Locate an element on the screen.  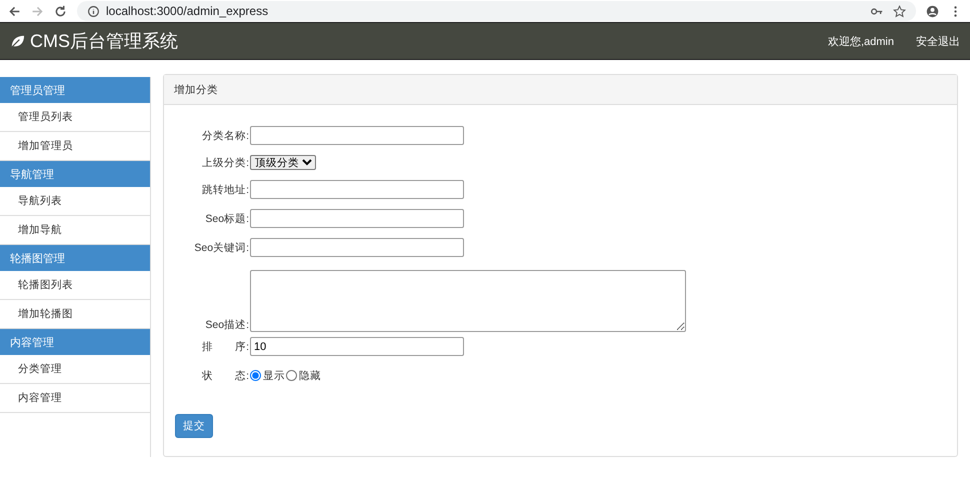
field-label: 跳转地址: is located at coordinates (225, 189).